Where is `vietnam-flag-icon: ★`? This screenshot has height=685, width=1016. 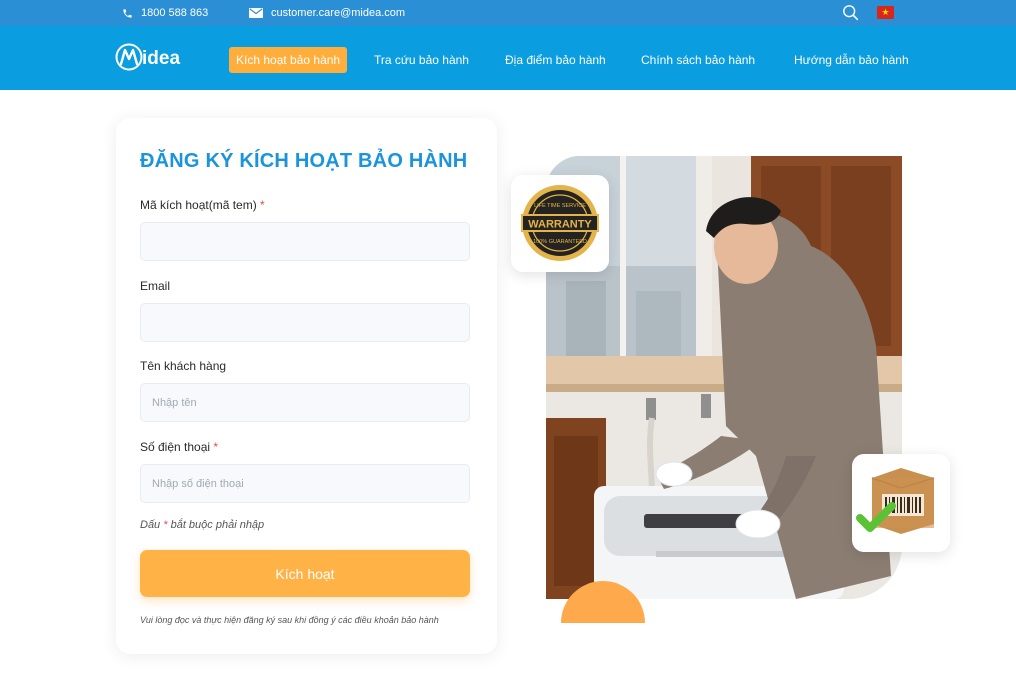
vietnam-flag-icon: ★ is located at coordinates (885, 12).